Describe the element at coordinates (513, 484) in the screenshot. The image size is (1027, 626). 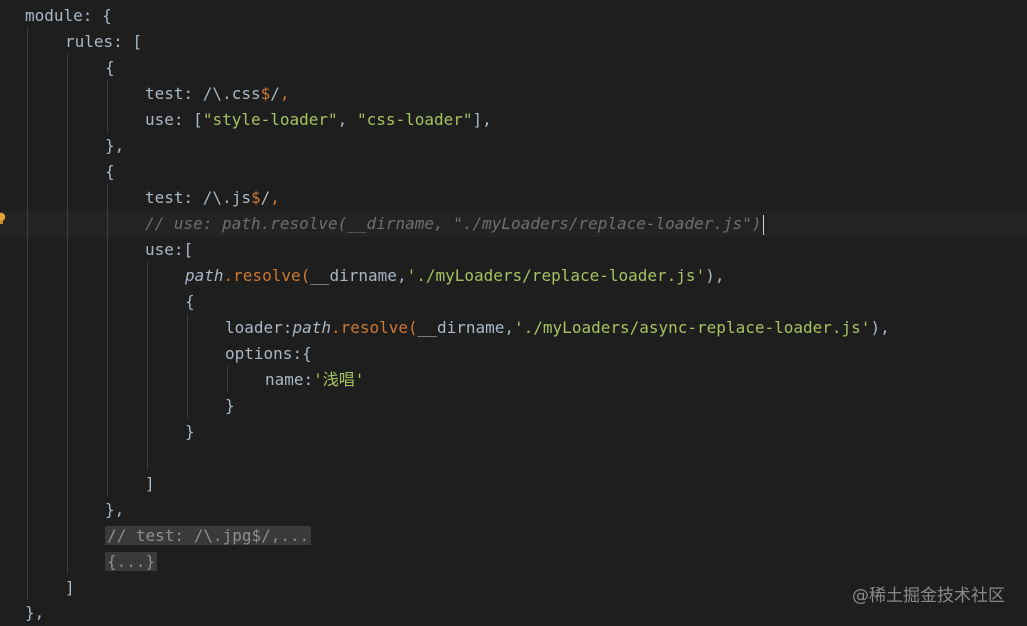
I see `code-line: ]` at that location.